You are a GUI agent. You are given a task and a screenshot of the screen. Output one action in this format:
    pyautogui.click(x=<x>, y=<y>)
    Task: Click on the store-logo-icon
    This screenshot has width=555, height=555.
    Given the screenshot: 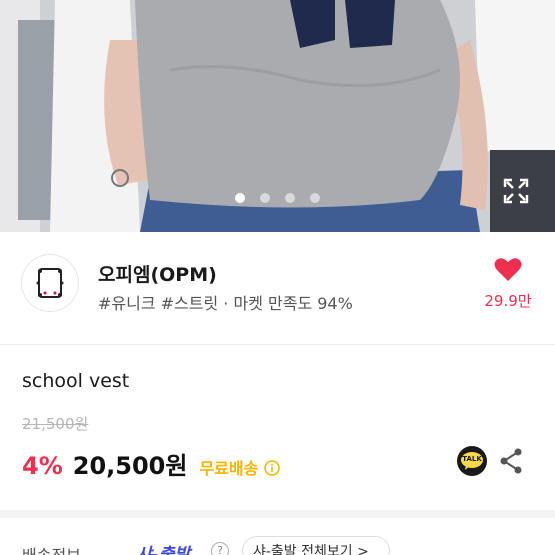 What is the action you would take?
    pyautogui.click(x=50, y=283)
    